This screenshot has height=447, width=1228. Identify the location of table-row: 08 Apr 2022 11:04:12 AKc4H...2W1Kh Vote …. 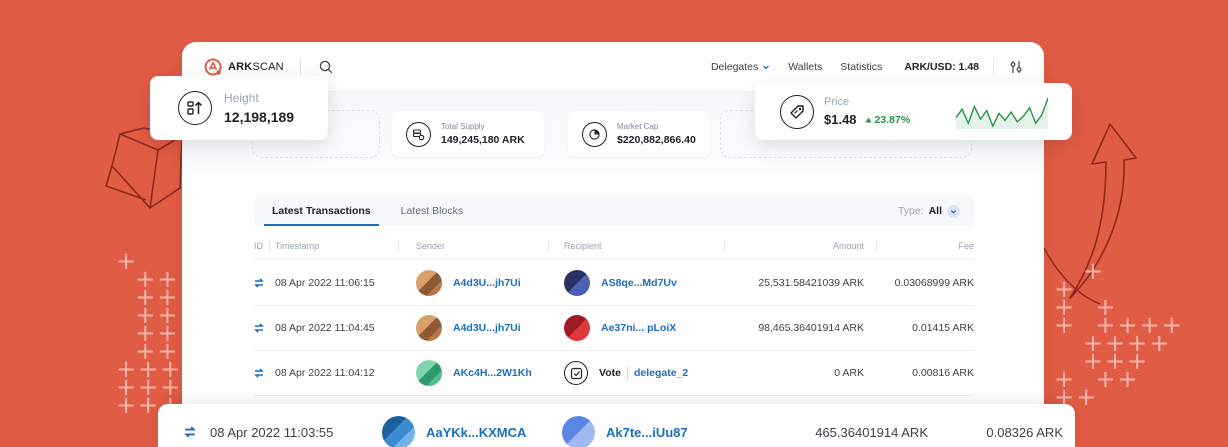
(614, 373).